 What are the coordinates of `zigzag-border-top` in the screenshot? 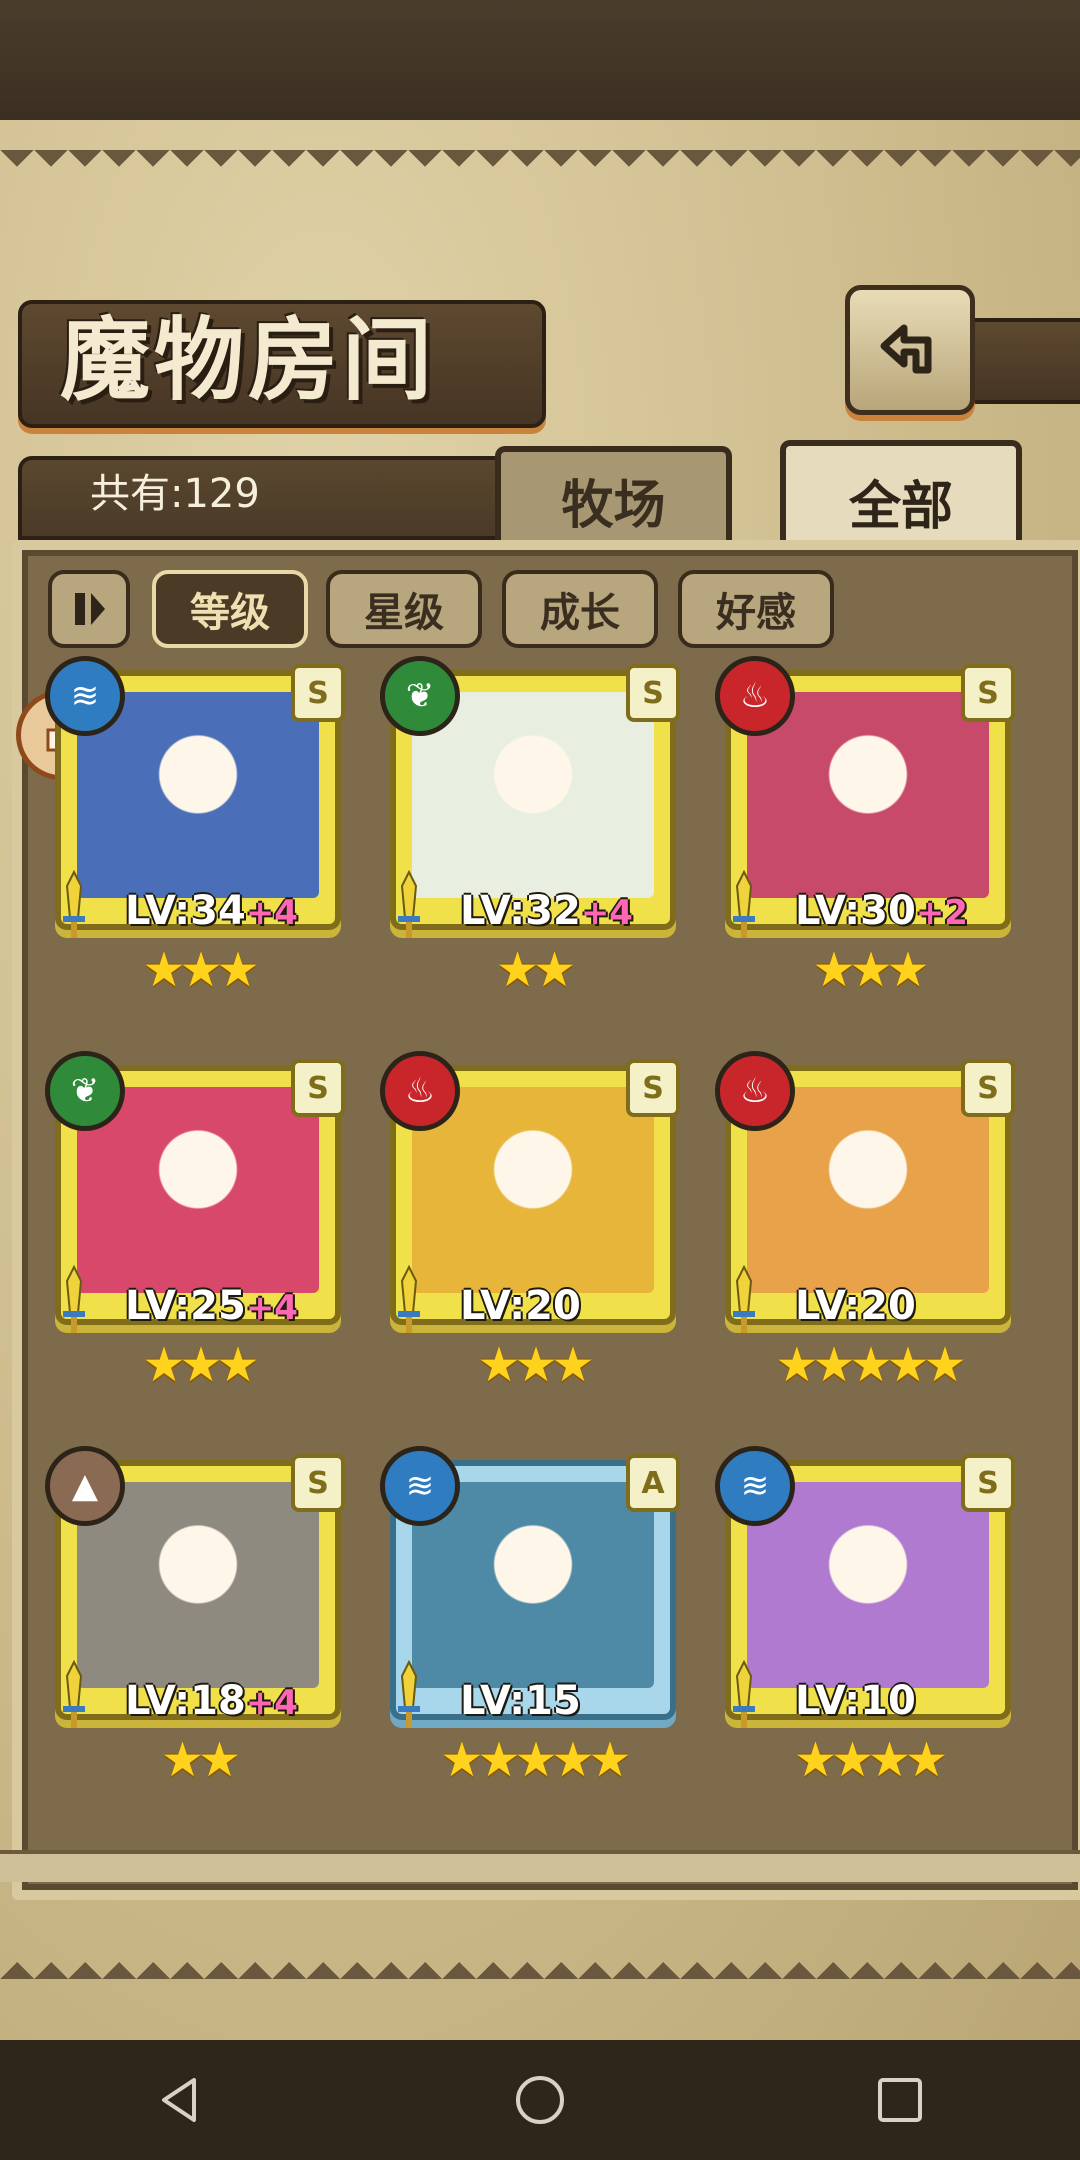 It's located at (540, 167).